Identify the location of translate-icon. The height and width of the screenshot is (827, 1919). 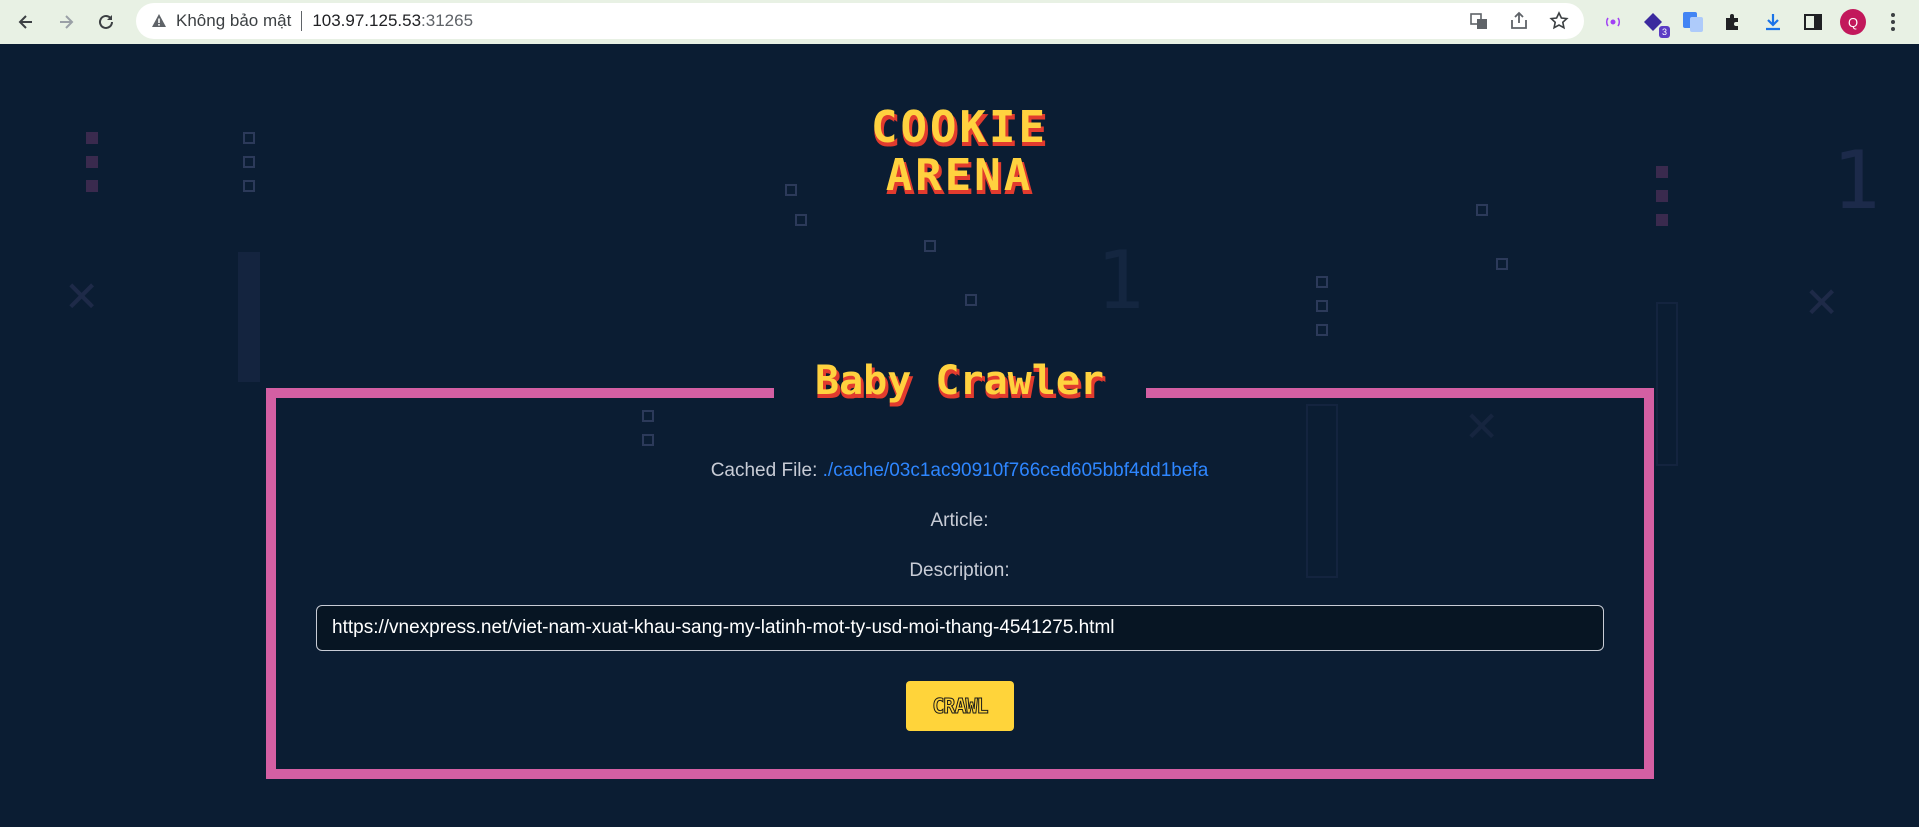
(1479, 21).